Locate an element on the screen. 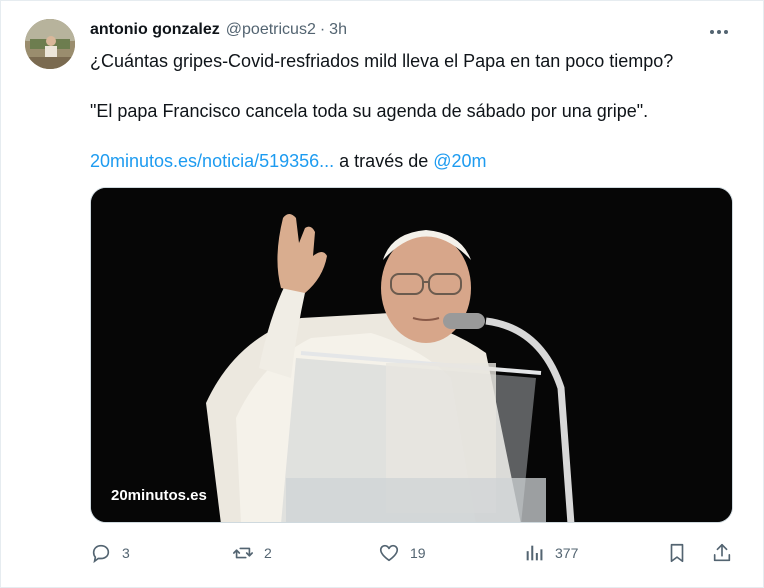 Image resolution: width=764 pixels, height=588 pixels. views-count: 377 is located at coordinates (567, 553).